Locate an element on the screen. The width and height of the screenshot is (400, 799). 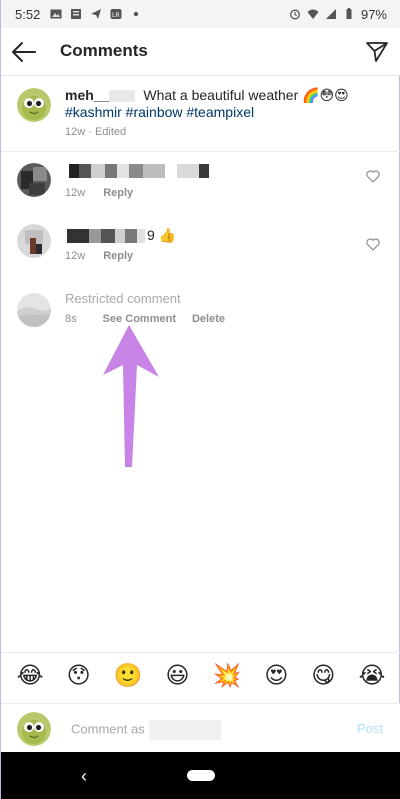
nav-back-icon: ‹ is located at coordinates (84, 776).